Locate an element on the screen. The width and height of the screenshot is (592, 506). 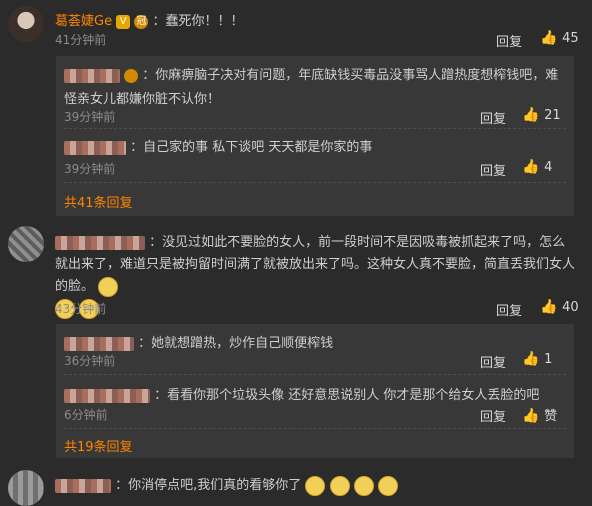
username-link is located at coordinates (100, 242).